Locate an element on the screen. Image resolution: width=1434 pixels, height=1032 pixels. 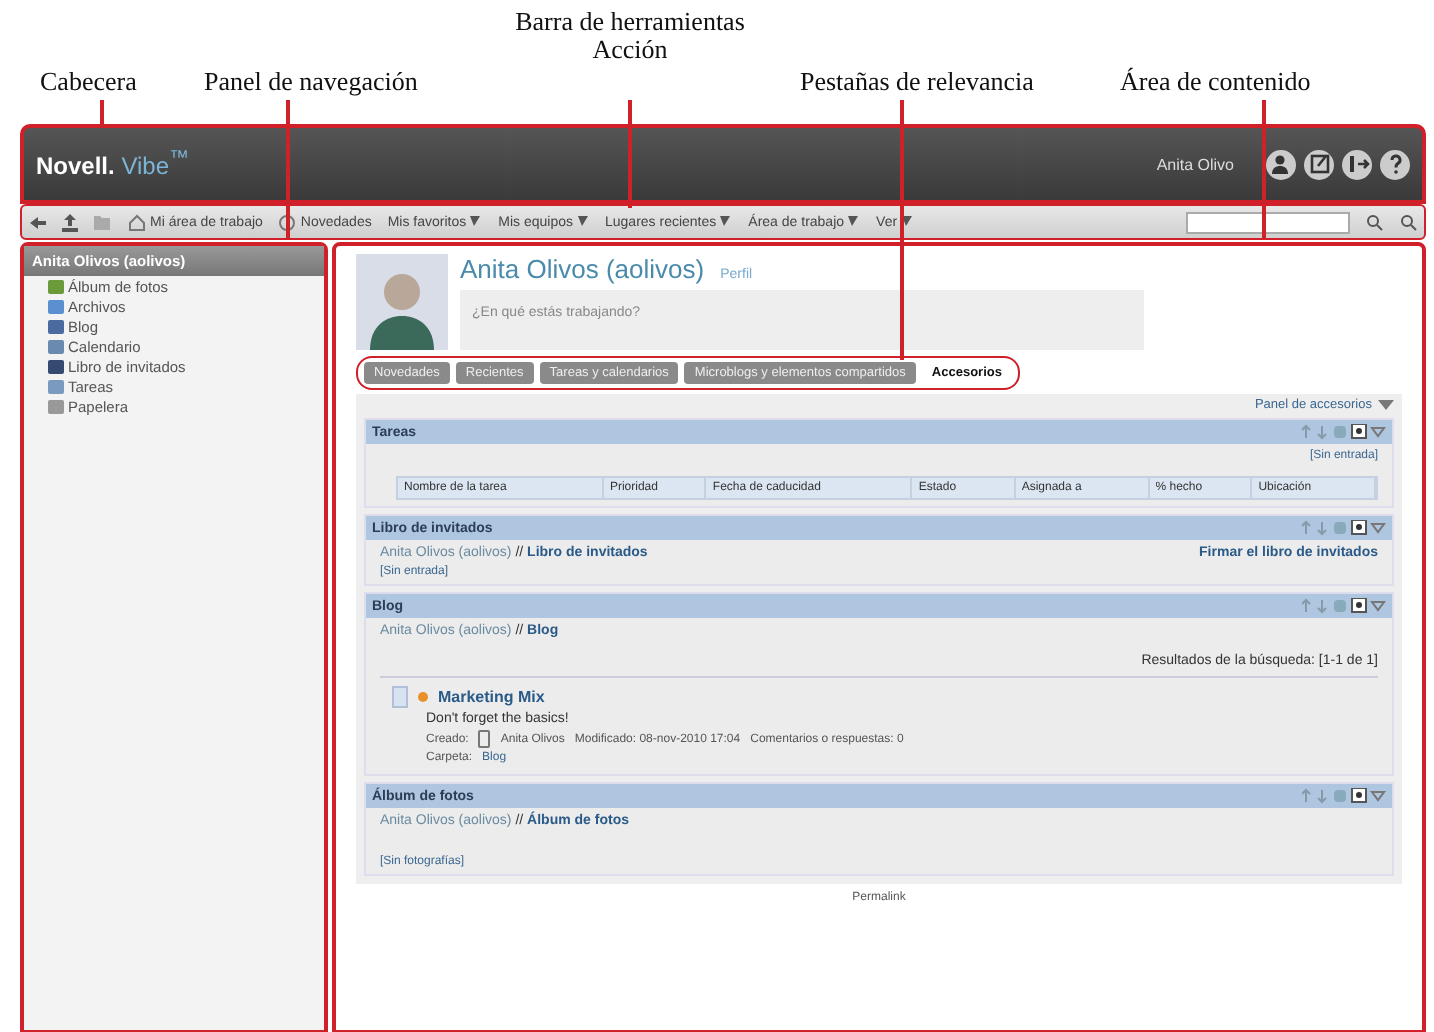
callout-label: Pestañas de relevancia is located at coordinates (917, 82).